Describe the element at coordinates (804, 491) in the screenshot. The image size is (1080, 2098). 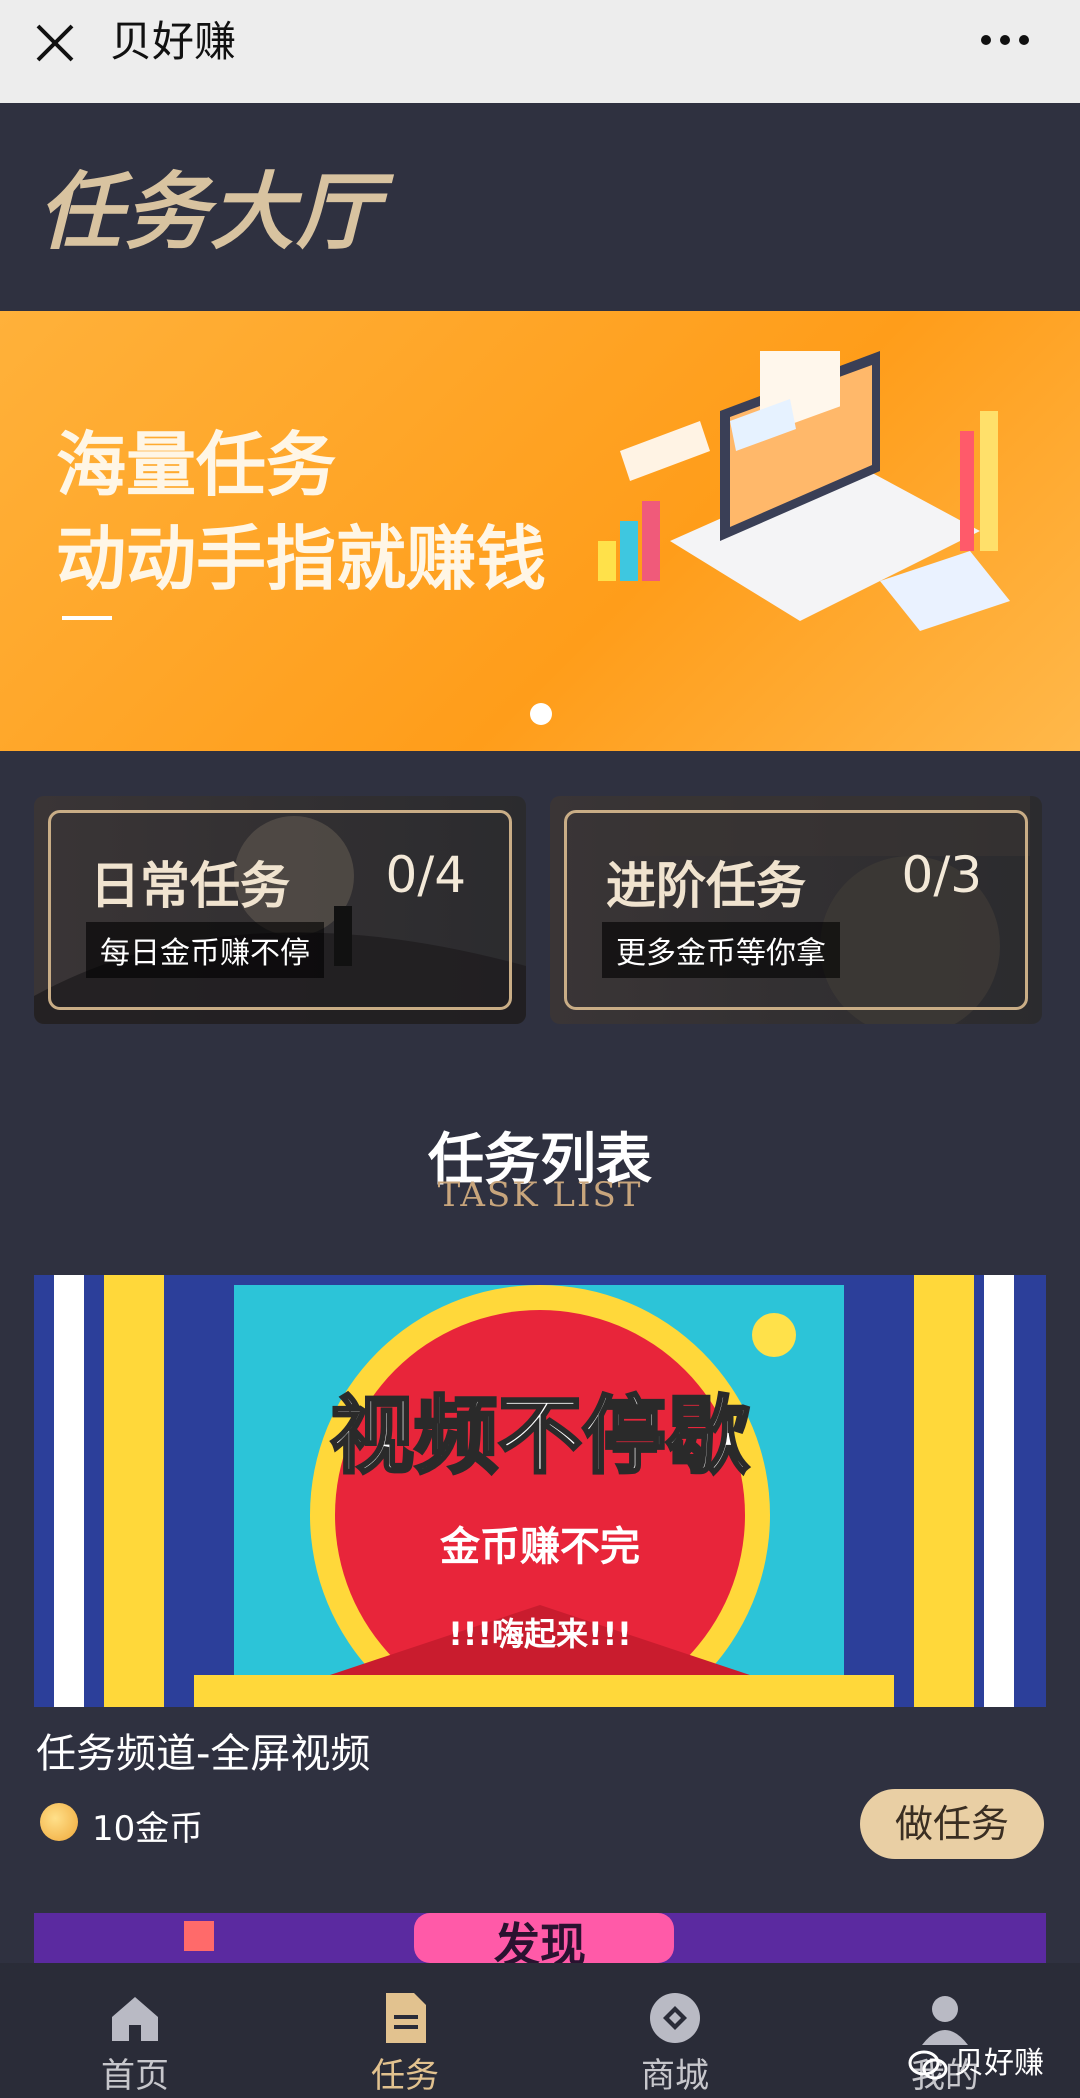
I see `laptop-illustration` at that location.